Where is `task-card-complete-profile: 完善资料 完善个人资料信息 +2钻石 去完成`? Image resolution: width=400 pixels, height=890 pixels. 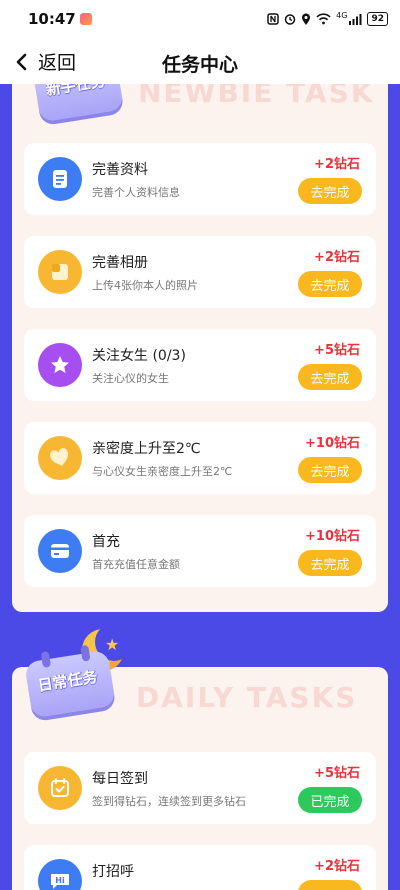
task-card-complete-profile: 完善资料 完善个人资料信息 +2钻石 去完成 is located at coordinates (200, 179).